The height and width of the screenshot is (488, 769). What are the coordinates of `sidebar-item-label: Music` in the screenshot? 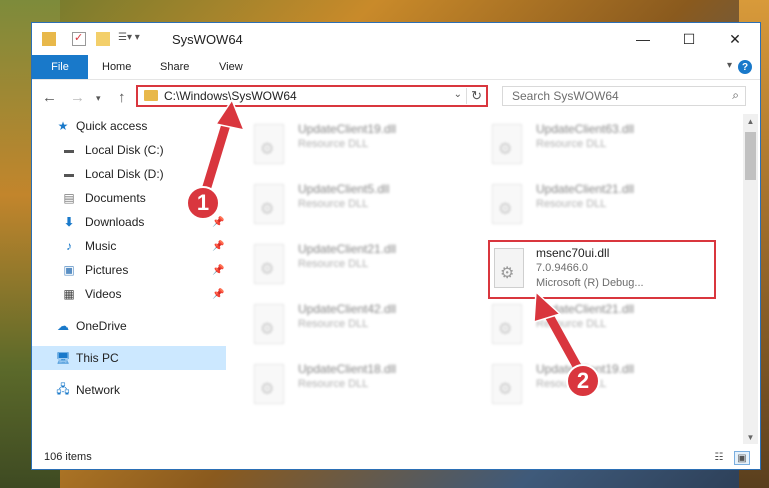 It's located at (101, 246).